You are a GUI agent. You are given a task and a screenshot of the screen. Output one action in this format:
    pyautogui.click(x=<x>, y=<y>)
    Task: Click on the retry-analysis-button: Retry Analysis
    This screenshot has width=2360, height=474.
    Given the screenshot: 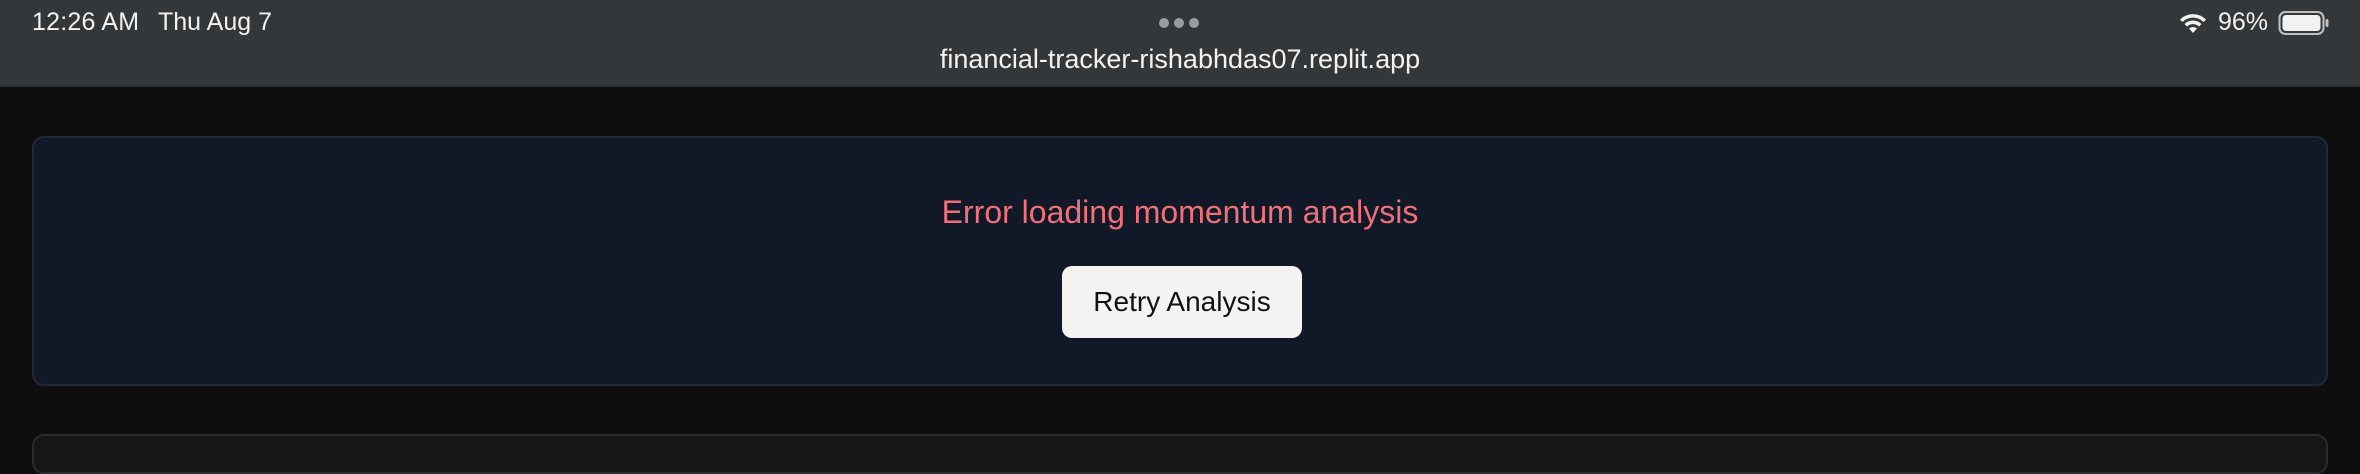 What is the action you would take?
    pyautogui.click(x=1182, y=302)
    